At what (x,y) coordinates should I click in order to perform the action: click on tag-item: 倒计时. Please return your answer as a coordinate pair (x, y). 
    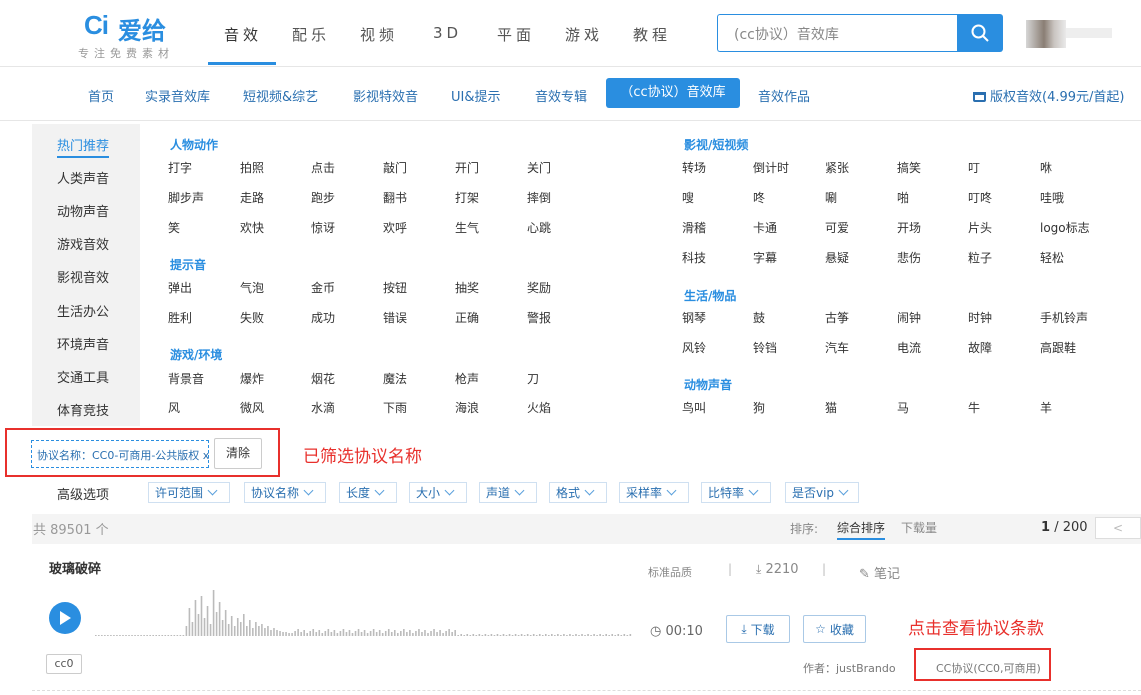
    Looking at the image, I should click on (771, 167).